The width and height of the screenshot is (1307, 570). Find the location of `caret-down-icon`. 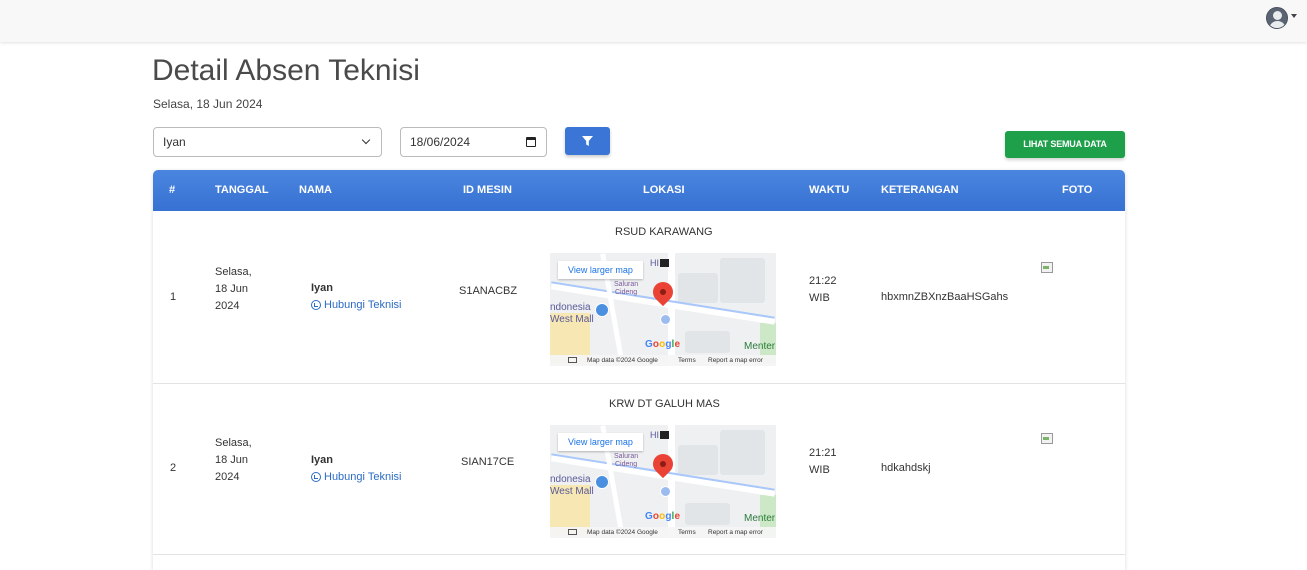

caret-down-icon is located at coordinates (1294, 16).